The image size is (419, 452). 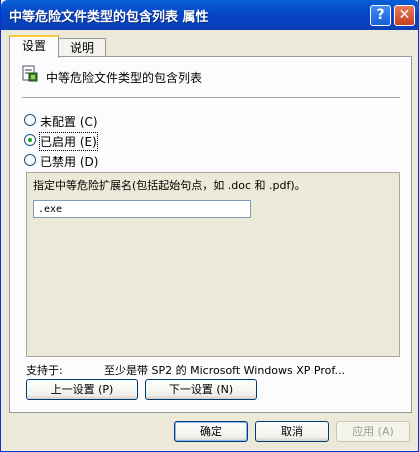 What do you see at coordinates (82, 47) in the screenshot?
I see `tab-explain: 说明` at bounding box center [82, 47].